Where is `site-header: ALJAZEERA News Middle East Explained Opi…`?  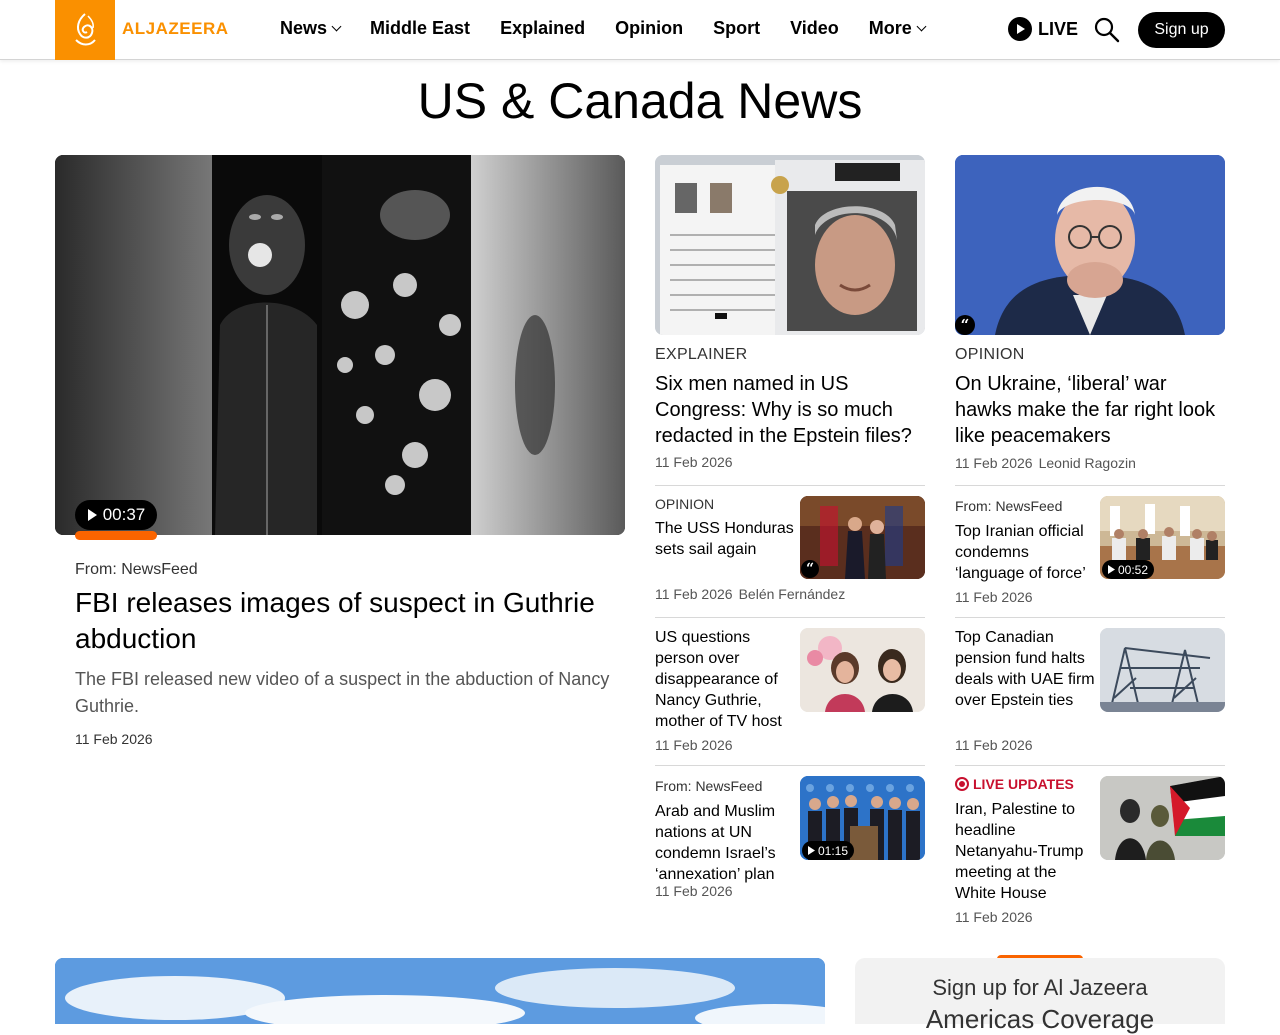
site-header: ALJAZEERA News Middle East Explained Opi… is located at coordinates (640, 30).